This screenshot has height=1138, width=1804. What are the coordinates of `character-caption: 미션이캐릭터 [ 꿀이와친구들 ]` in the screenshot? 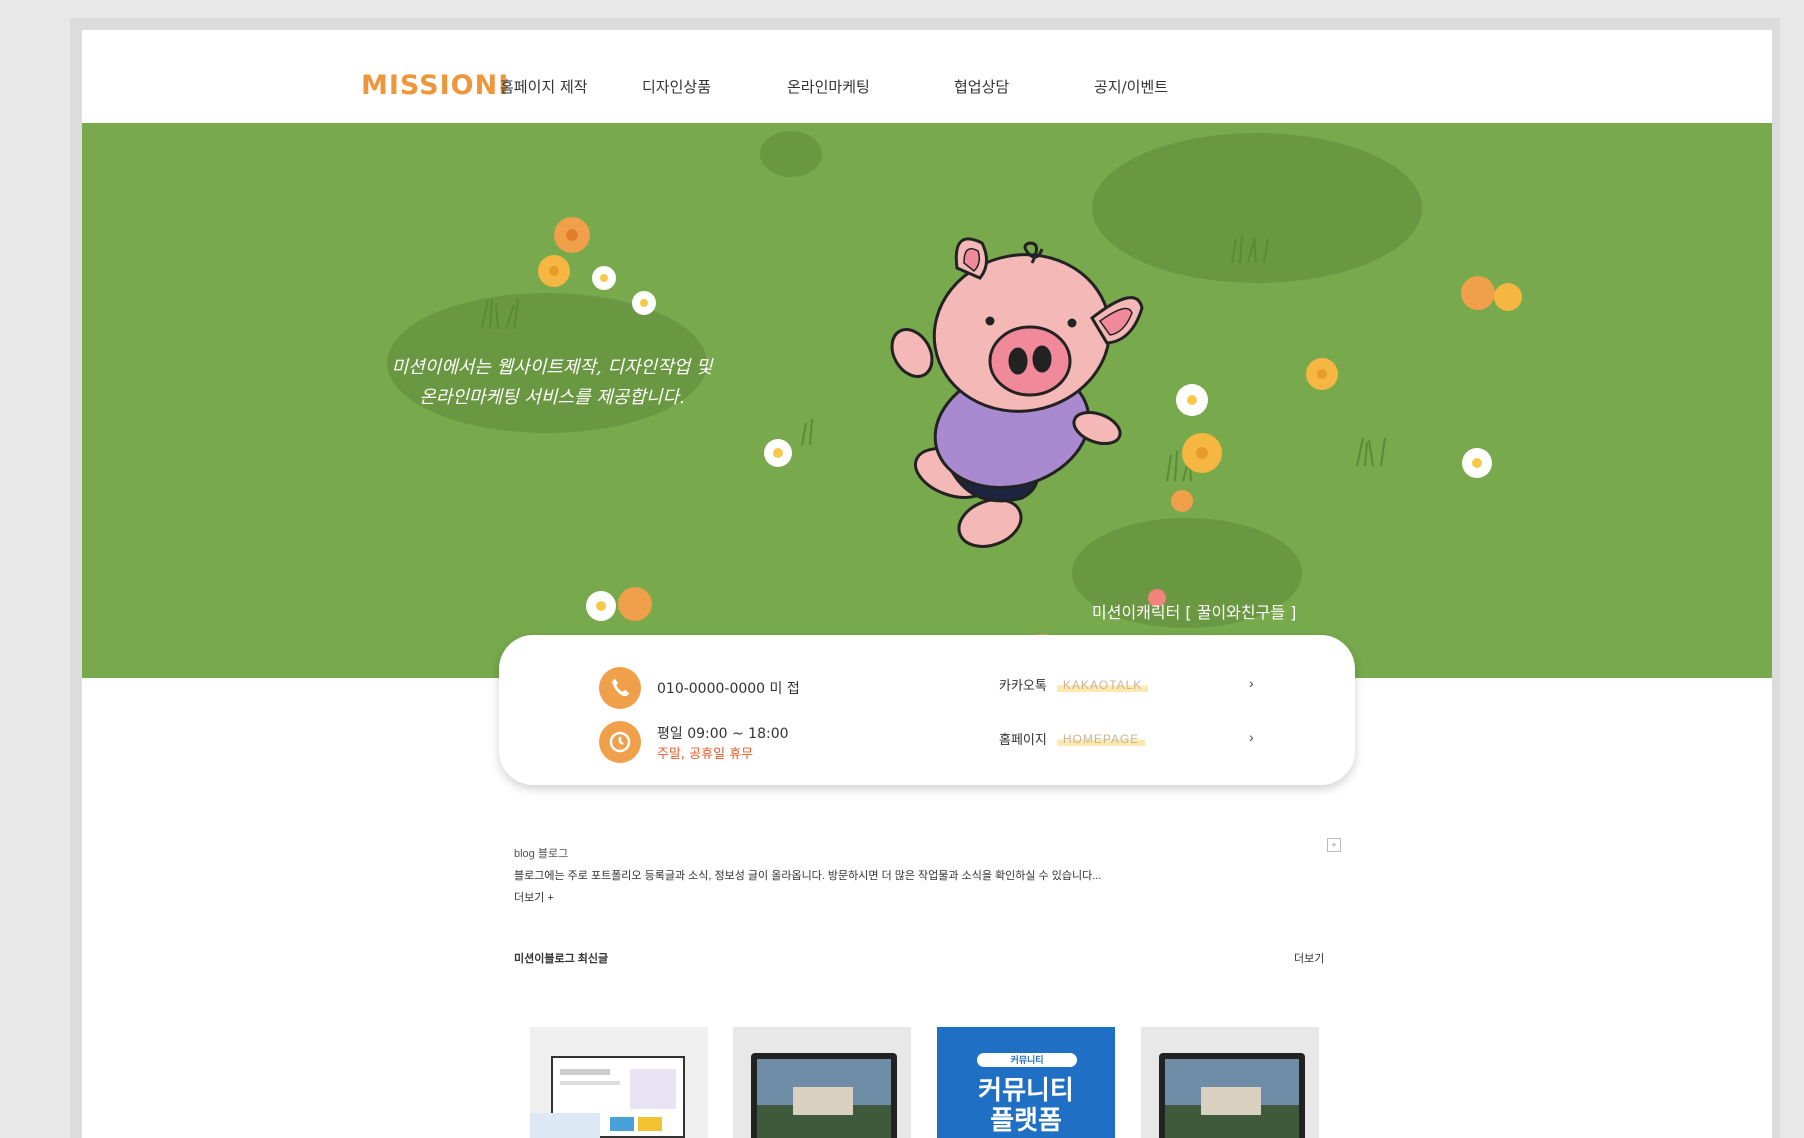 It's located at (1194, 612).